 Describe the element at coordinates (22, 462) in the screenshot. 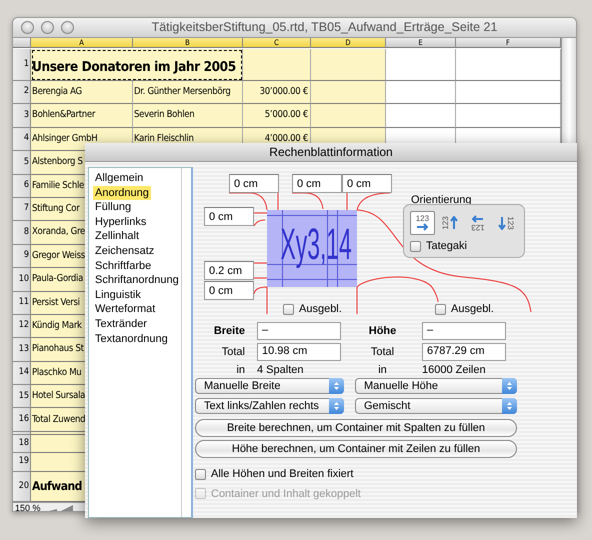

I see `row-header: 19` at that location.